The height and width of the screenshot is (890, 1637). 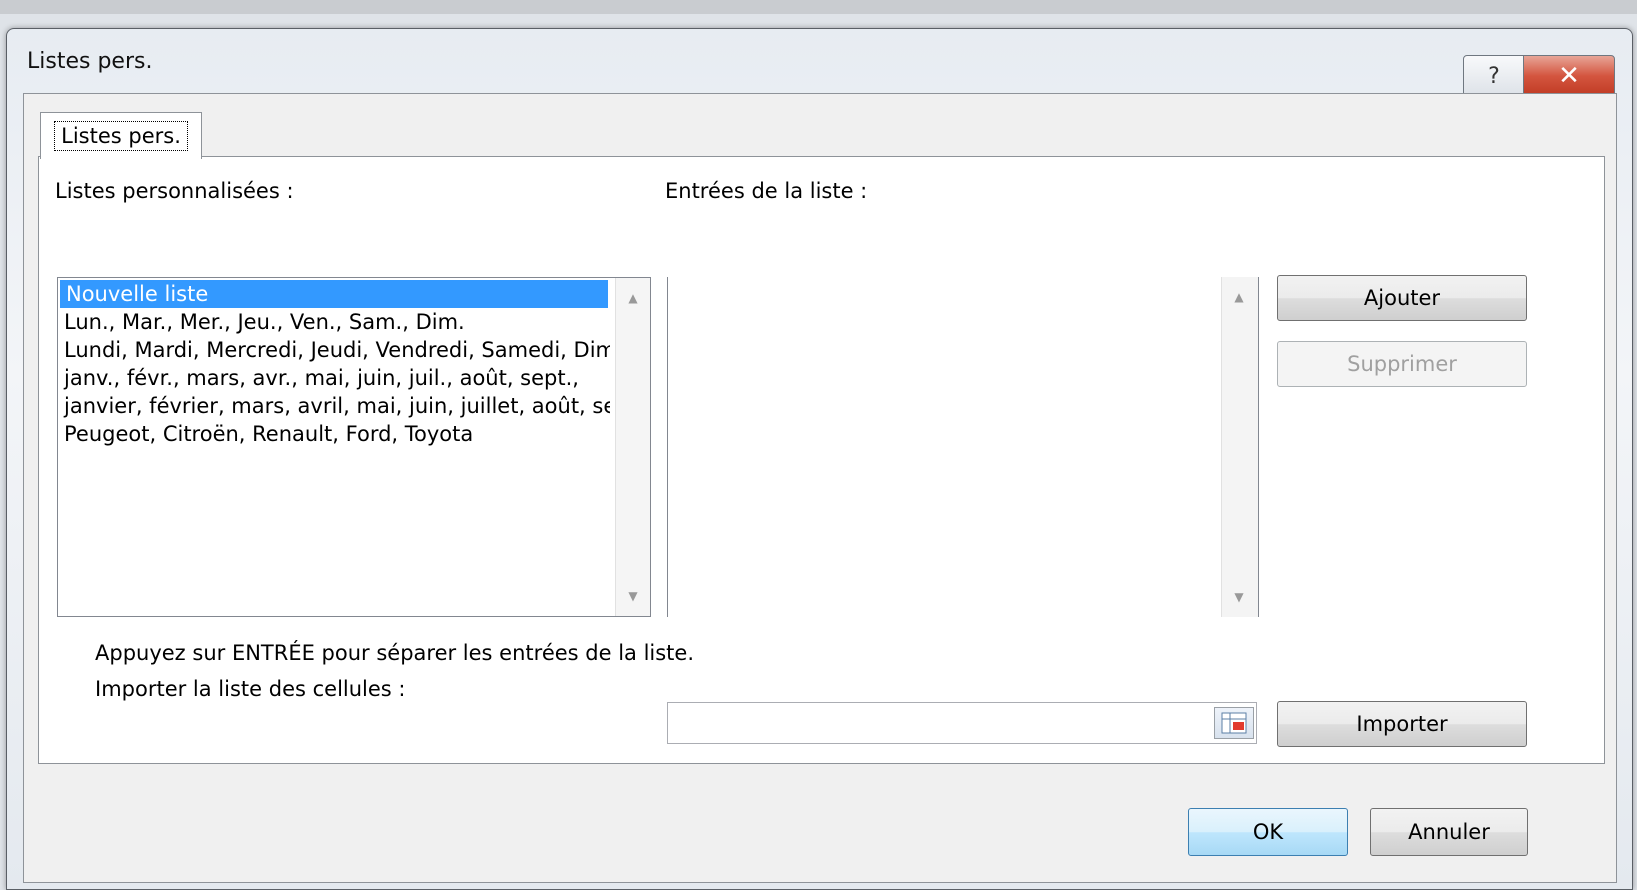 I want to click on list-item: Peugeot, Citroën, Renault, Ford, Toyota, so click(x=334, y=434).